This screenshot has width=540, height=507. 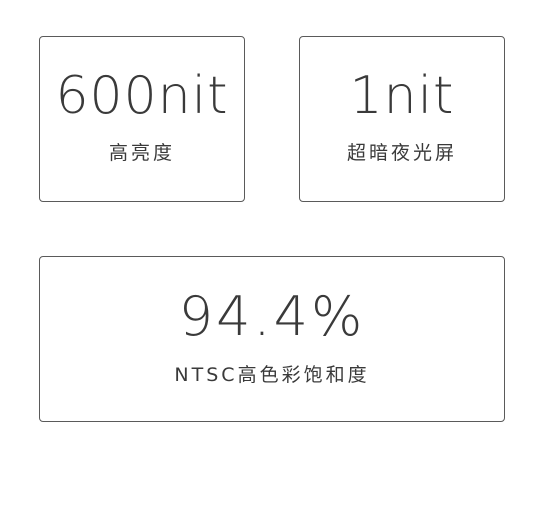 What do you see at coordinates (402, 95) in the screenshot?
I see `night-screen-value: 1nit` at bounding box center [402, 95].